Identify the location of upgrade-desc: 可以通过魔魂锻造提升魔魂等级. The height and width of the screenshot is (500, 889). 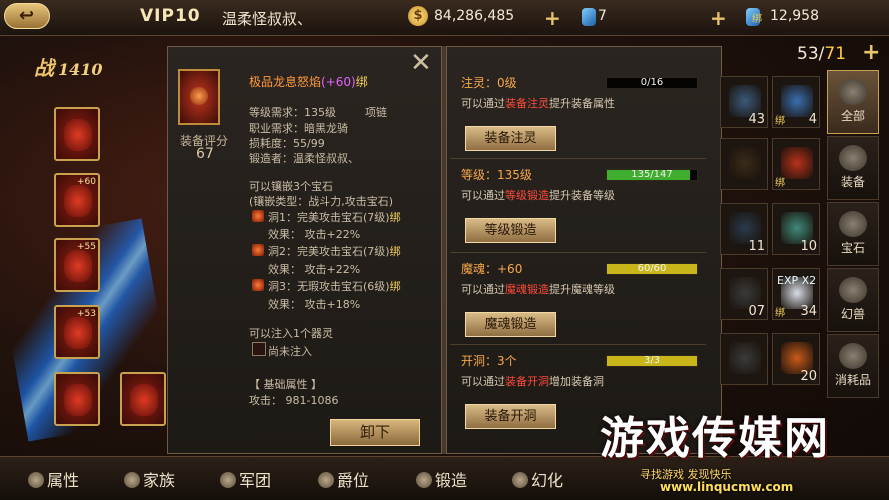
(538, 289).